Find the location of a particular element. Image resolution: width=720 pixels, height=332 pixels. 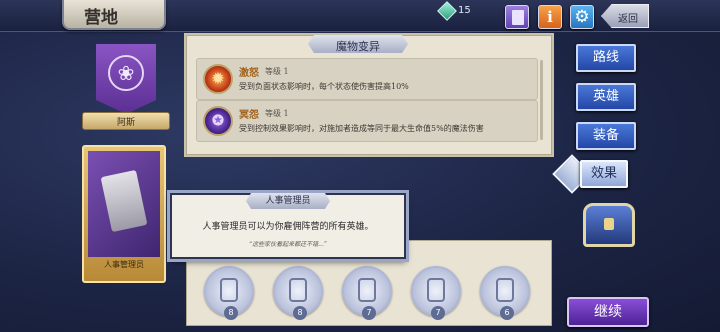

emblem-count: 6 is located at coordinates (507, 313).